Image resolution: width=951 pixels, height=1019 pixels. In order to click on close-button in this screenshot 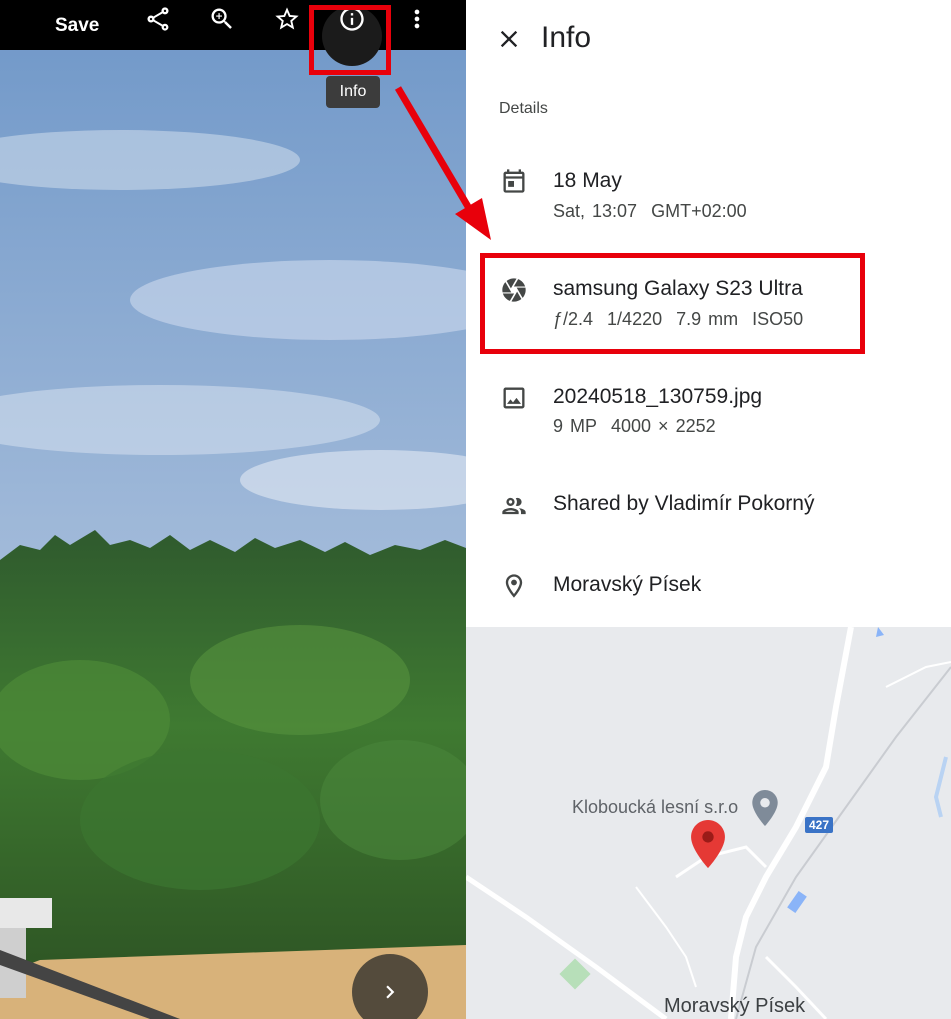, I will do `click(509, 39)`.